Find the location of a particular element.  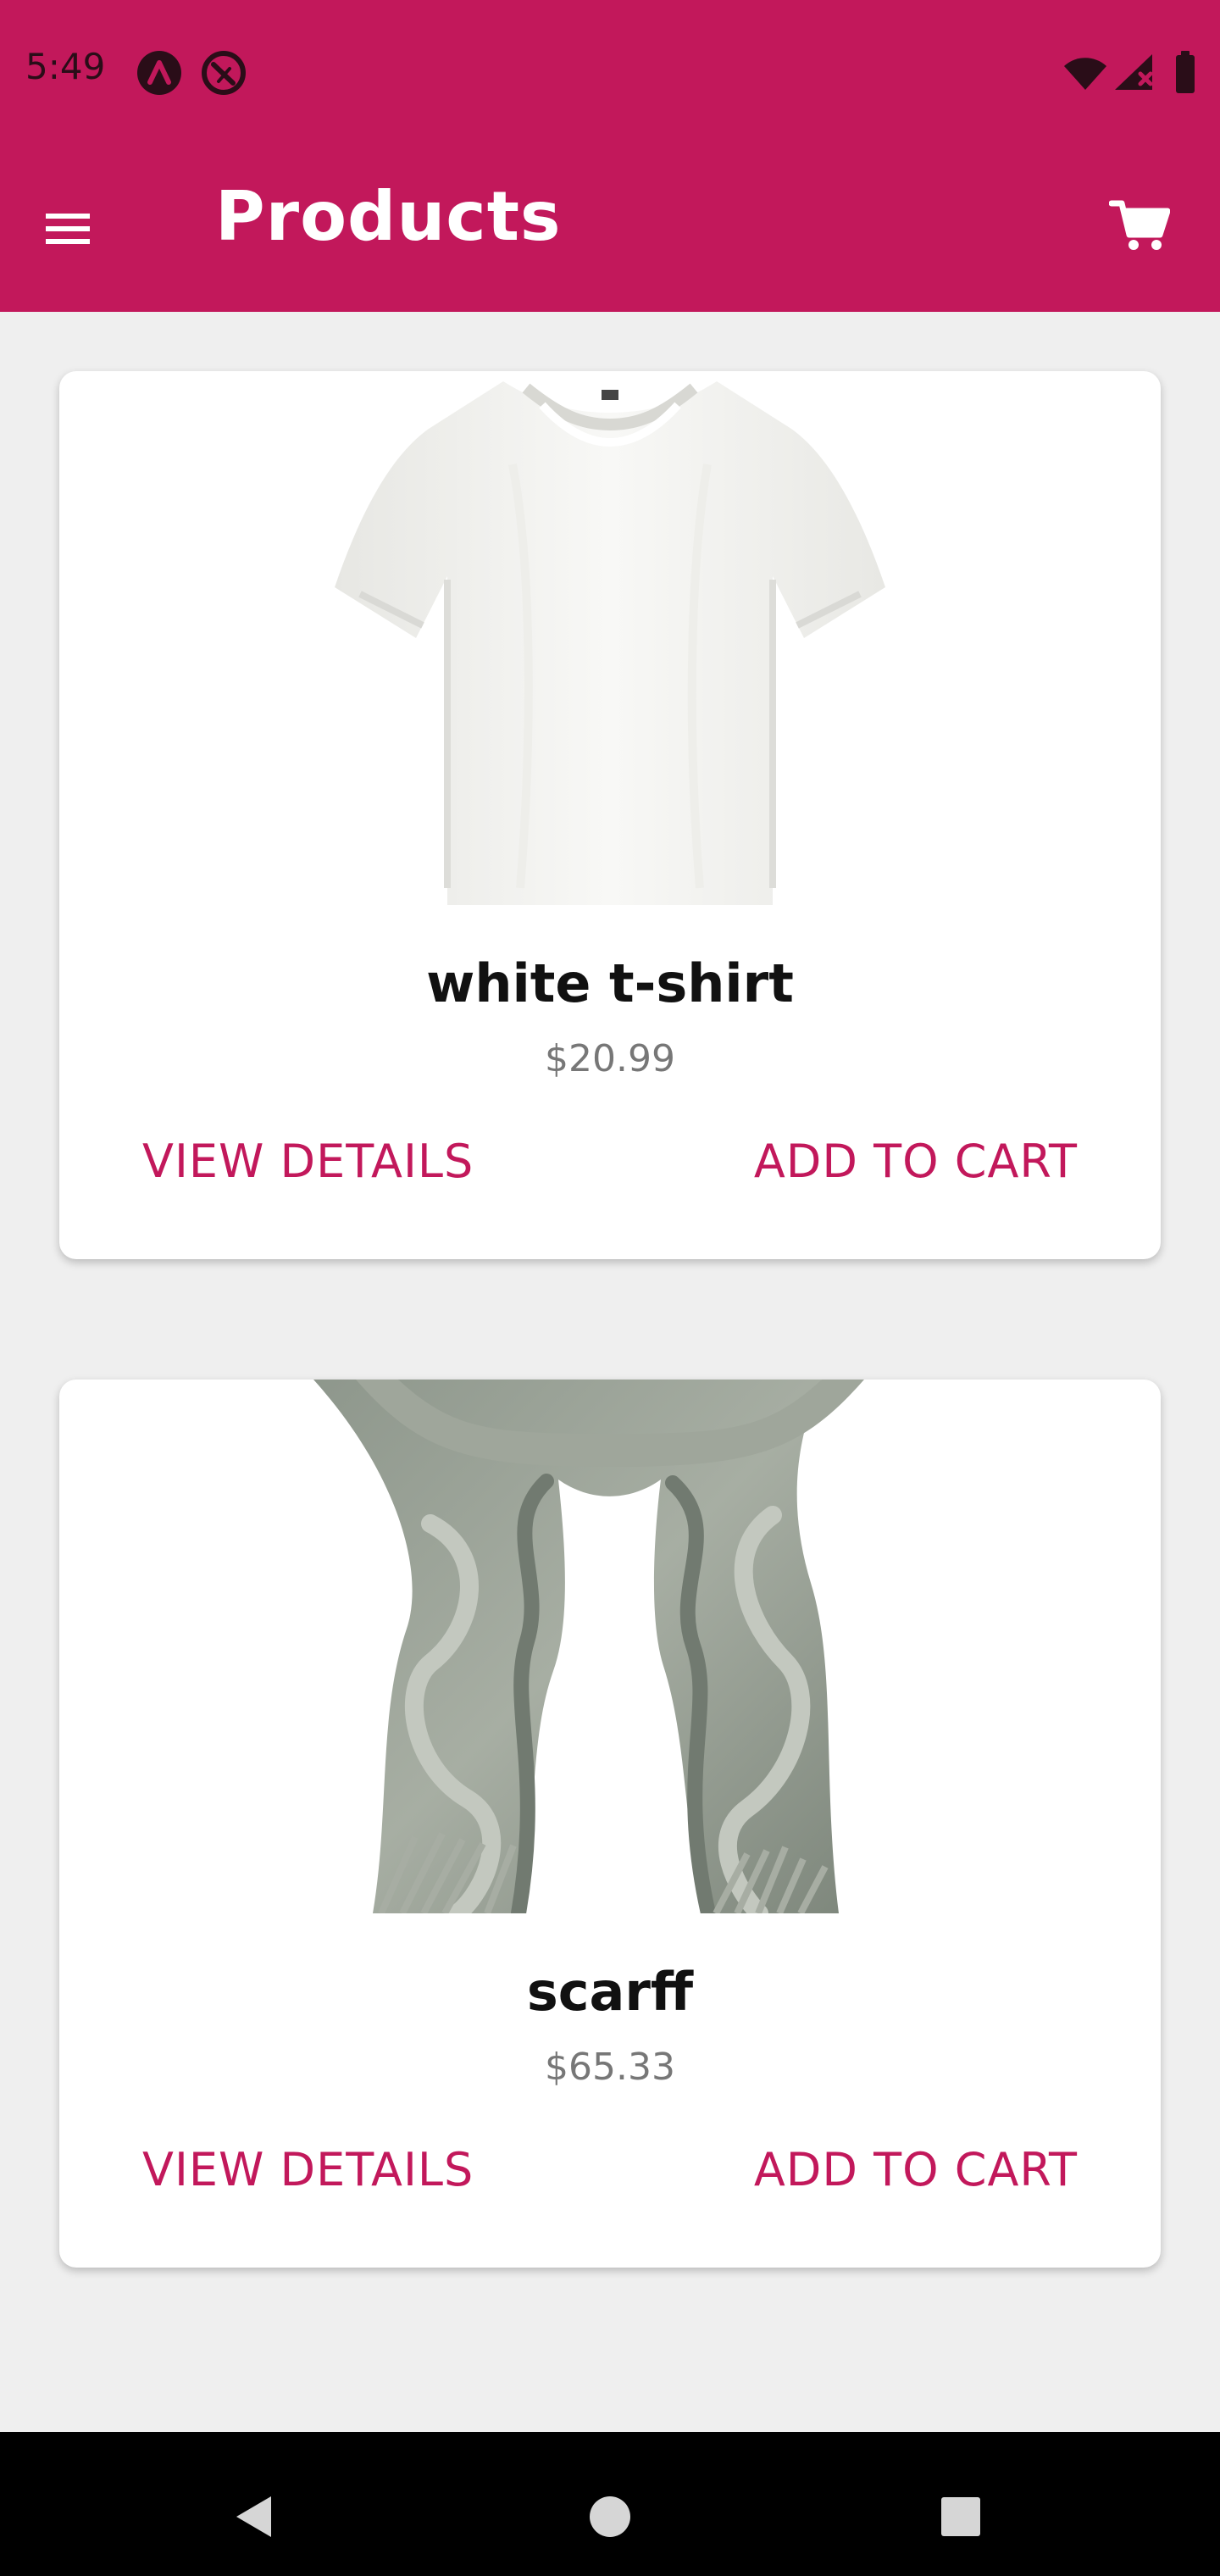

battery-icon is located at coordinates (1185, 72).